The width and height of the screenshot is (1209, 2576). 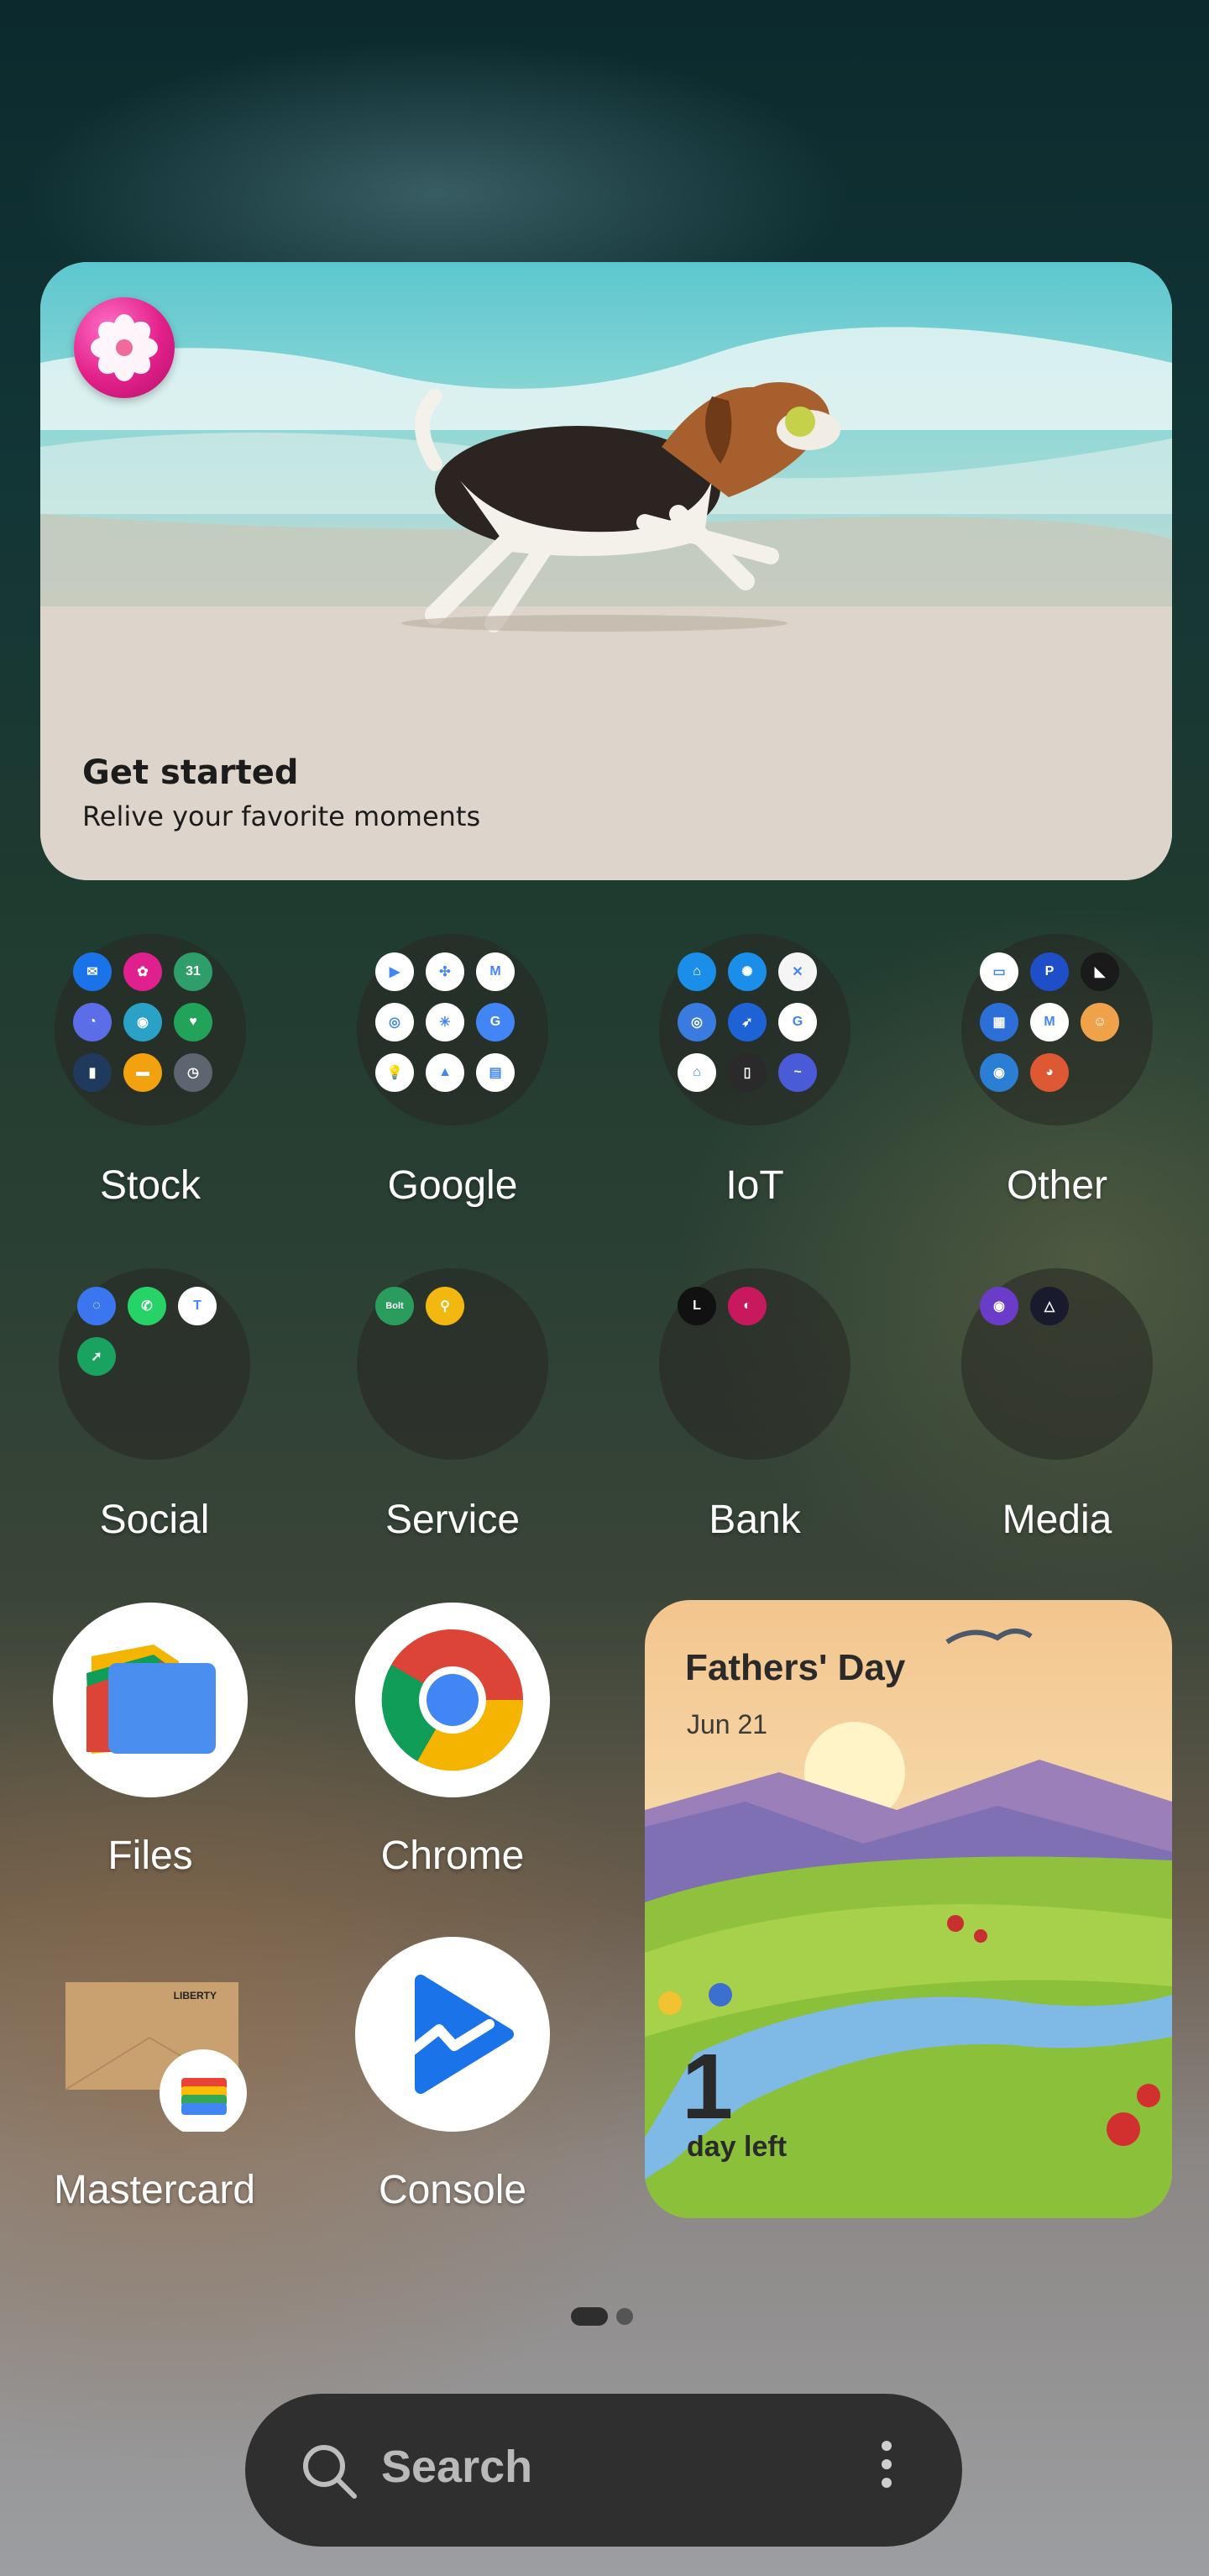 I want to click on app-chrome: Chrome, so click(x=452, y=1741).